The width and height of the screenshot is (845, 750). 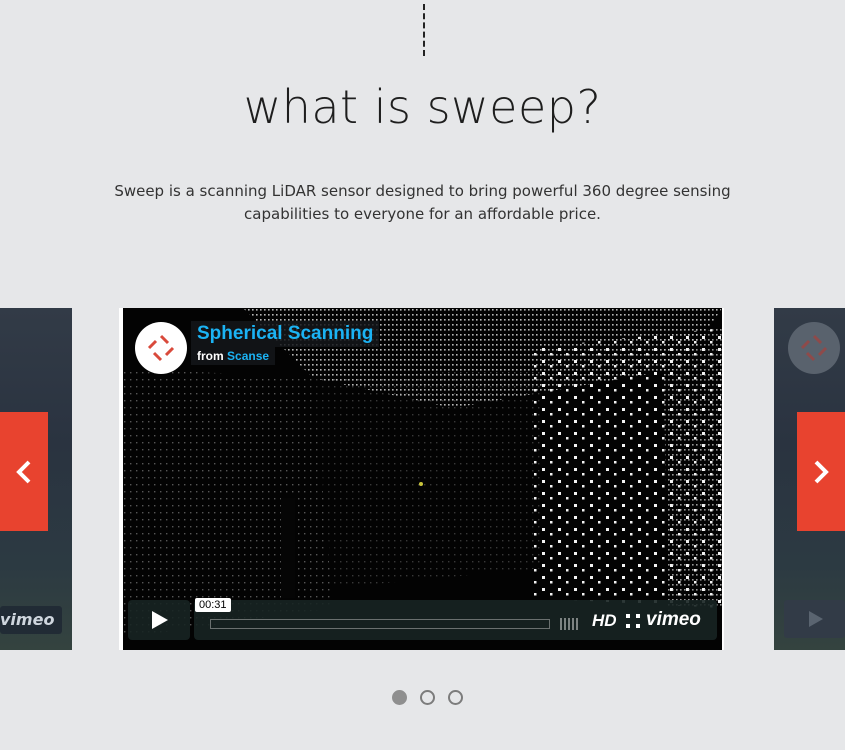 I want to click on volume-control, so click(x=569, y=624).